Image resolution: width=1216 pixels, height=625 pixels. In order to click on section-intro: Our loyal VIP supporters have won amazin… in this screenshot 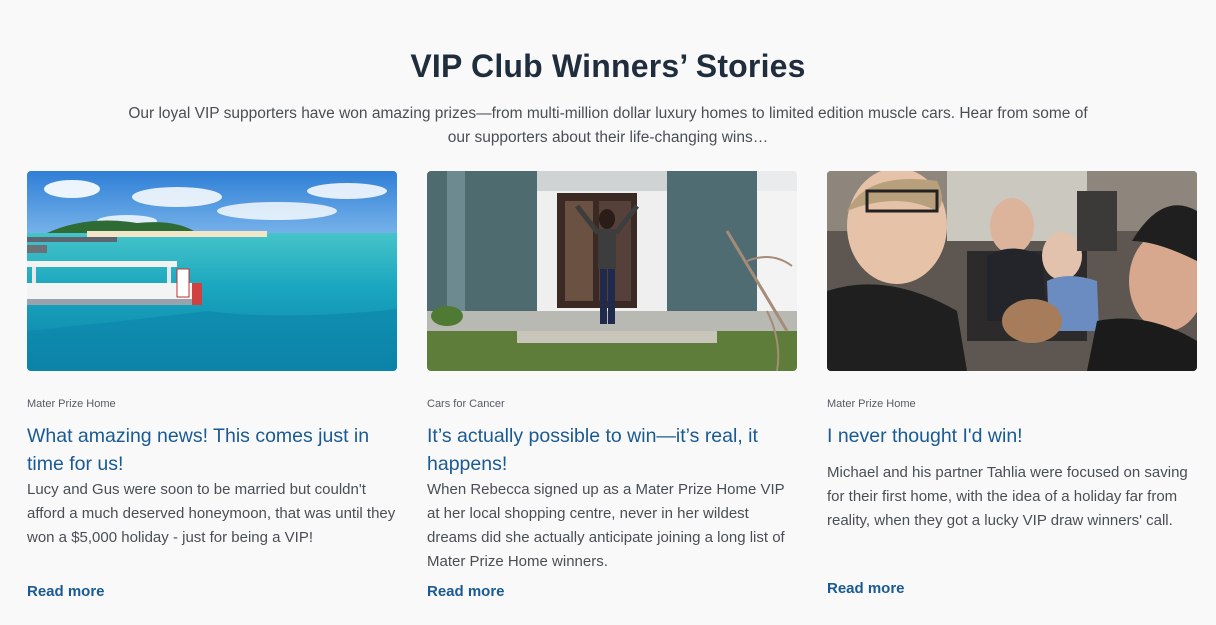, I will do `click(608, 125)`.